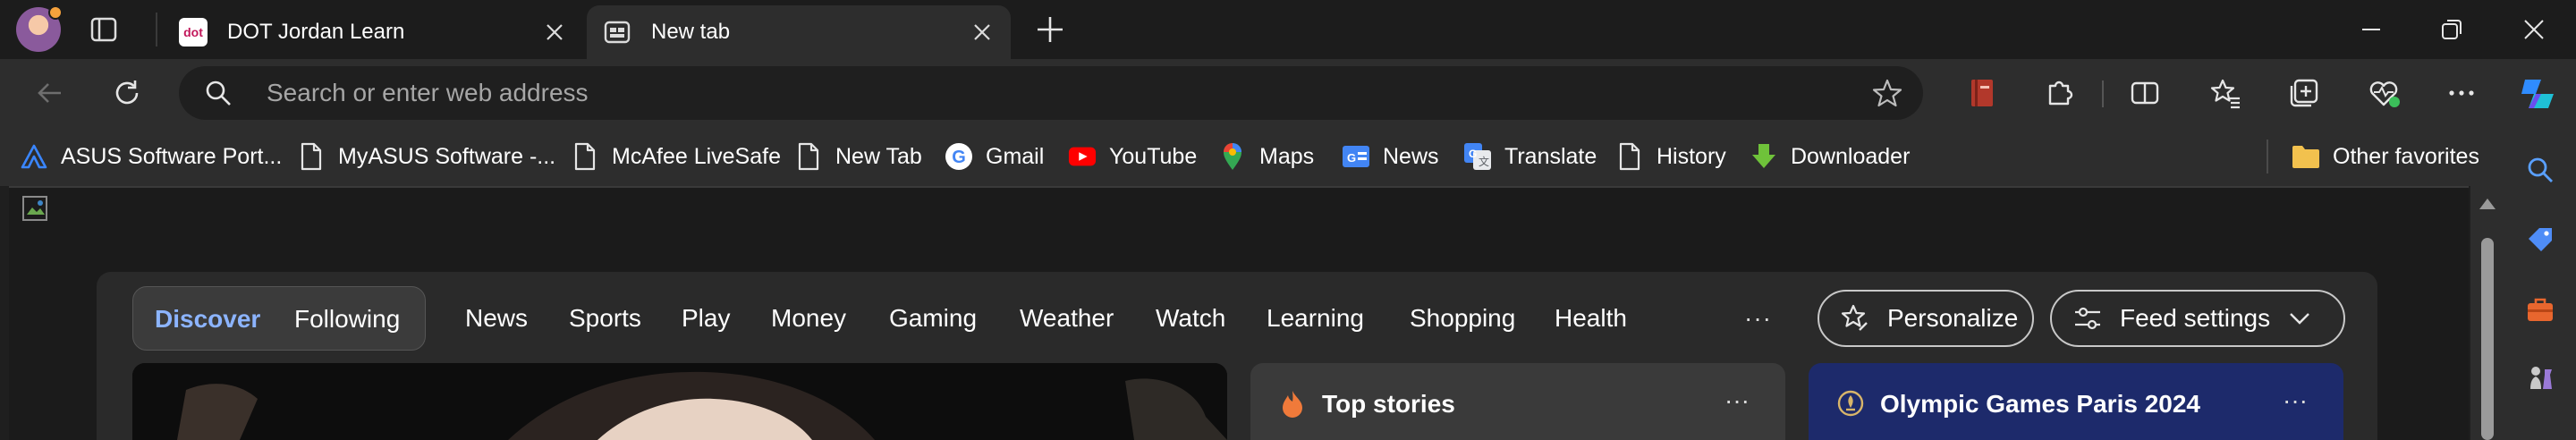  Describe the element at coordinates (1629, 156) in the screenshot. I see `page-icon` at that location.